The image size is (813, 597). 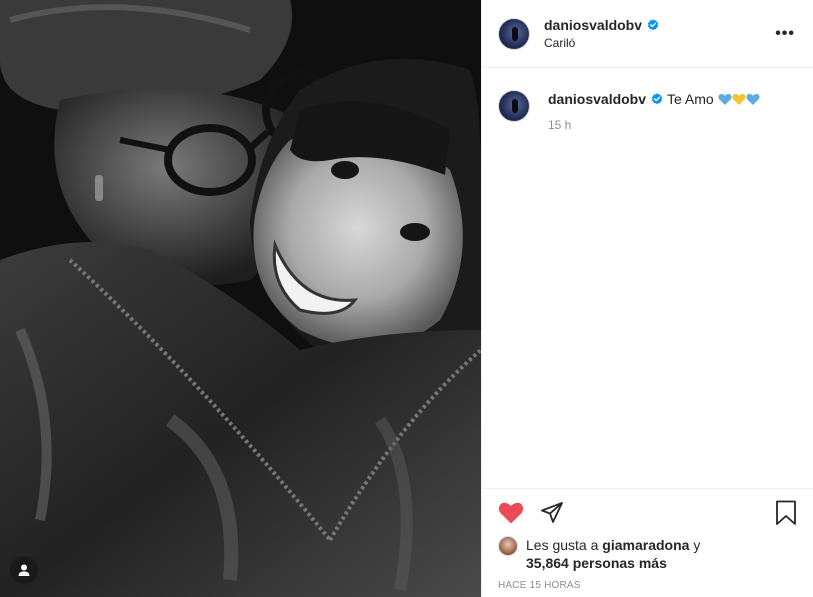 What do you see at coordinates (785, 34) in the screenshot?
I see `more-options-icon: •••` at bounding box center [785, 34].